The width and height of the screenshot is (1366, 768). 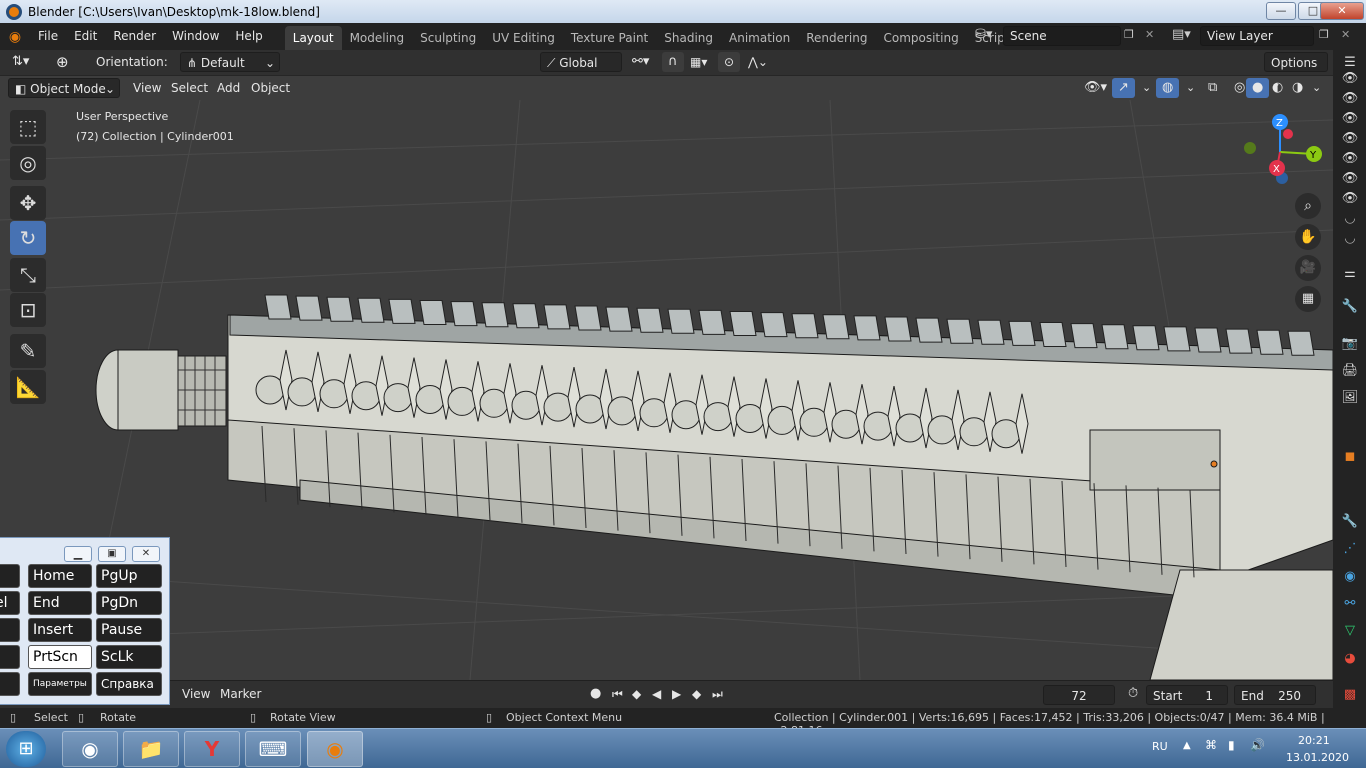 I want to click on tab-shading: Shading, so click(x=688, y=38).